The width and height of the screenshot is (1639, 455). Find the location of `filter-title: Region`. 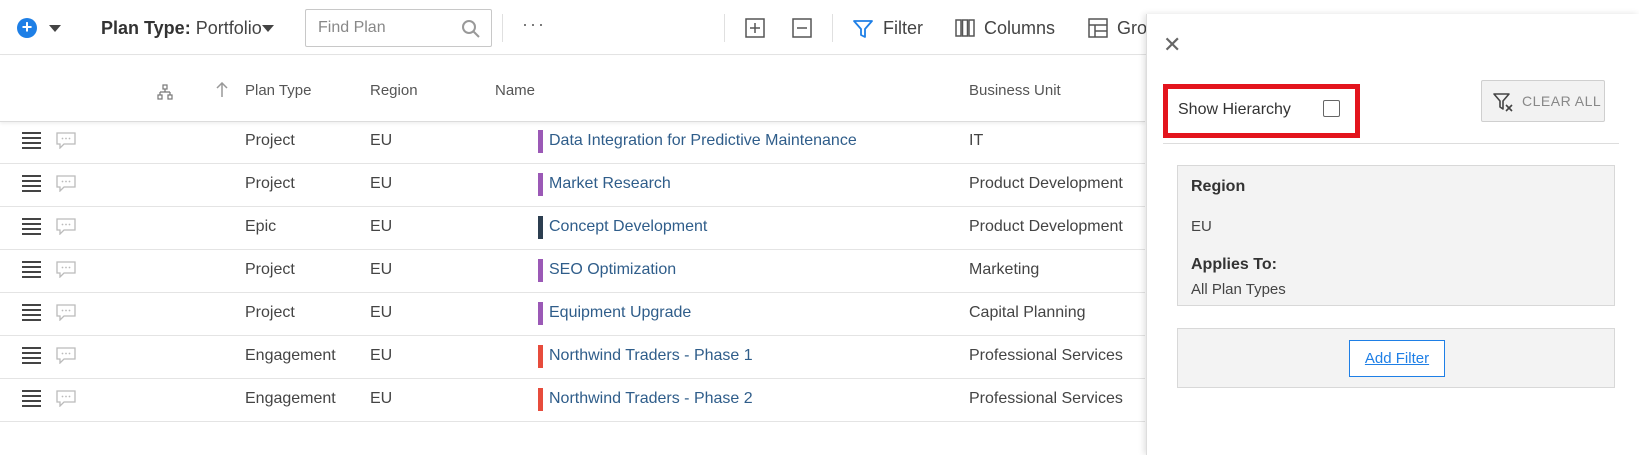

filter-title: Region is located at coordinates (1218, 186).